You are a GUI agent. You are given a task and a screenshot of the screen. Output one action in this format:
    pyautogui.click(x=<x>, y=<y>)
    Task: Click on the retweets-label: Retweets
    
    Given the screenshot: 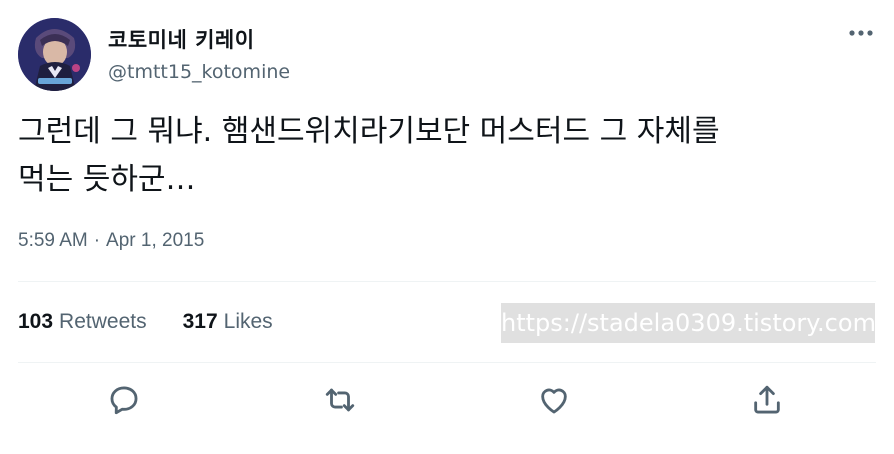 What is the action you would take?
    pyautogui.click(x=103, y=321)
    